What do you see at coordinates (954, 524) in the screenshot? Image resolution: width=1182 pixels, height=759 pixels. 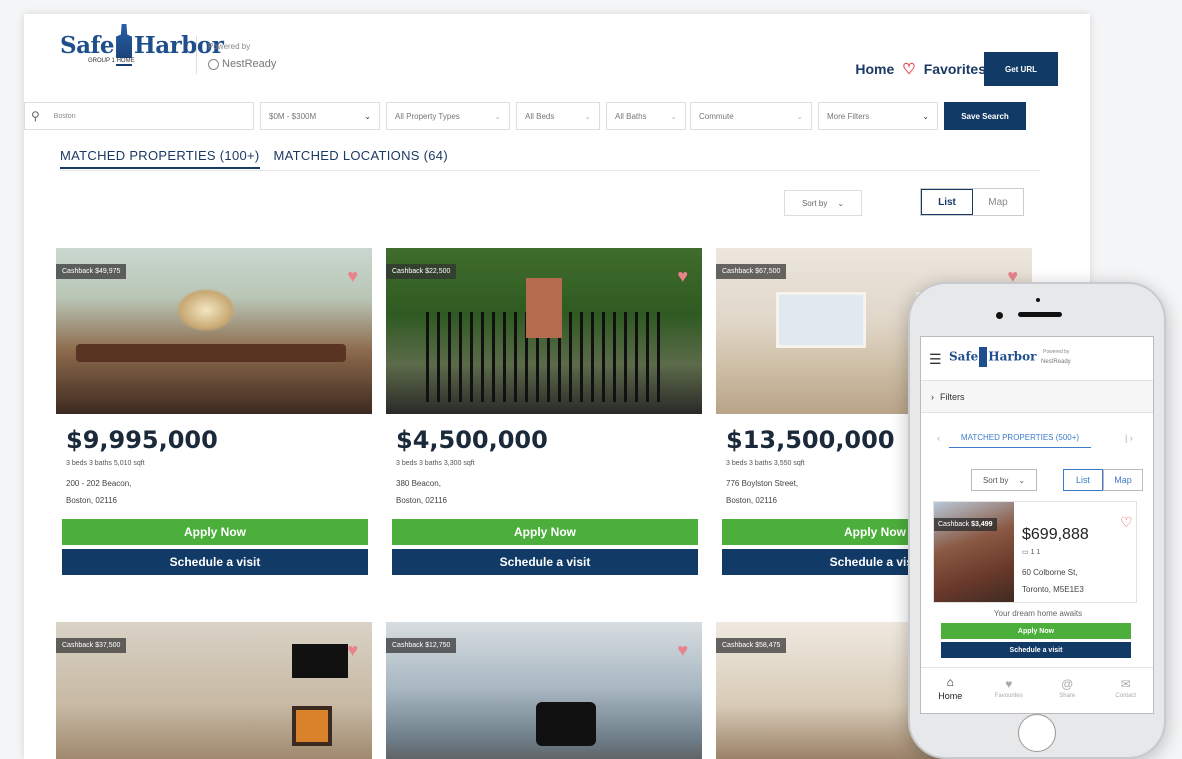 I see `cashback-label: Cashback` at bounding box center [954, 524].